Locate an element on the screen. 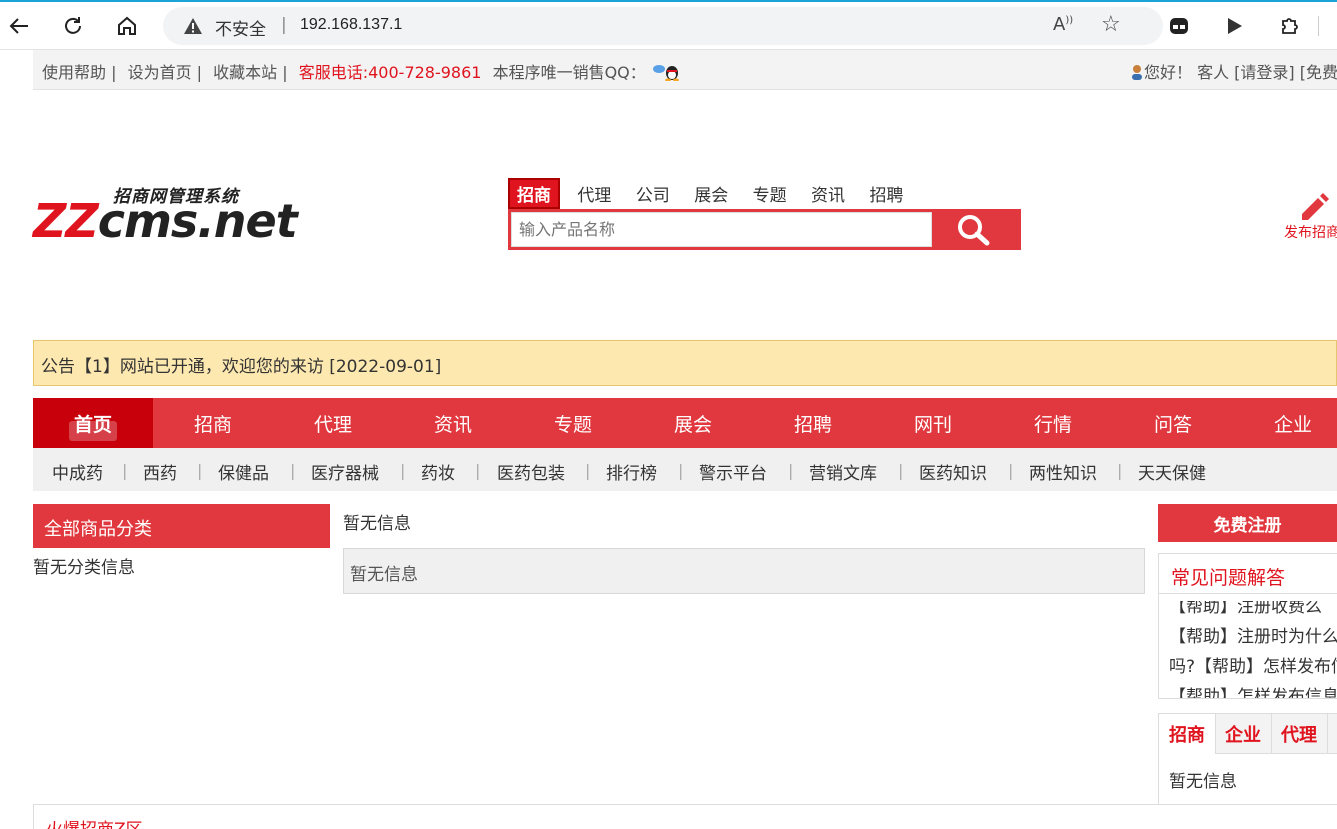 This screenshot has width=1337, height=829. notice-bar: 公告【1】网站已开通，欢迎您的来访 [2022-09-01] is located at coordinates (685, 363).